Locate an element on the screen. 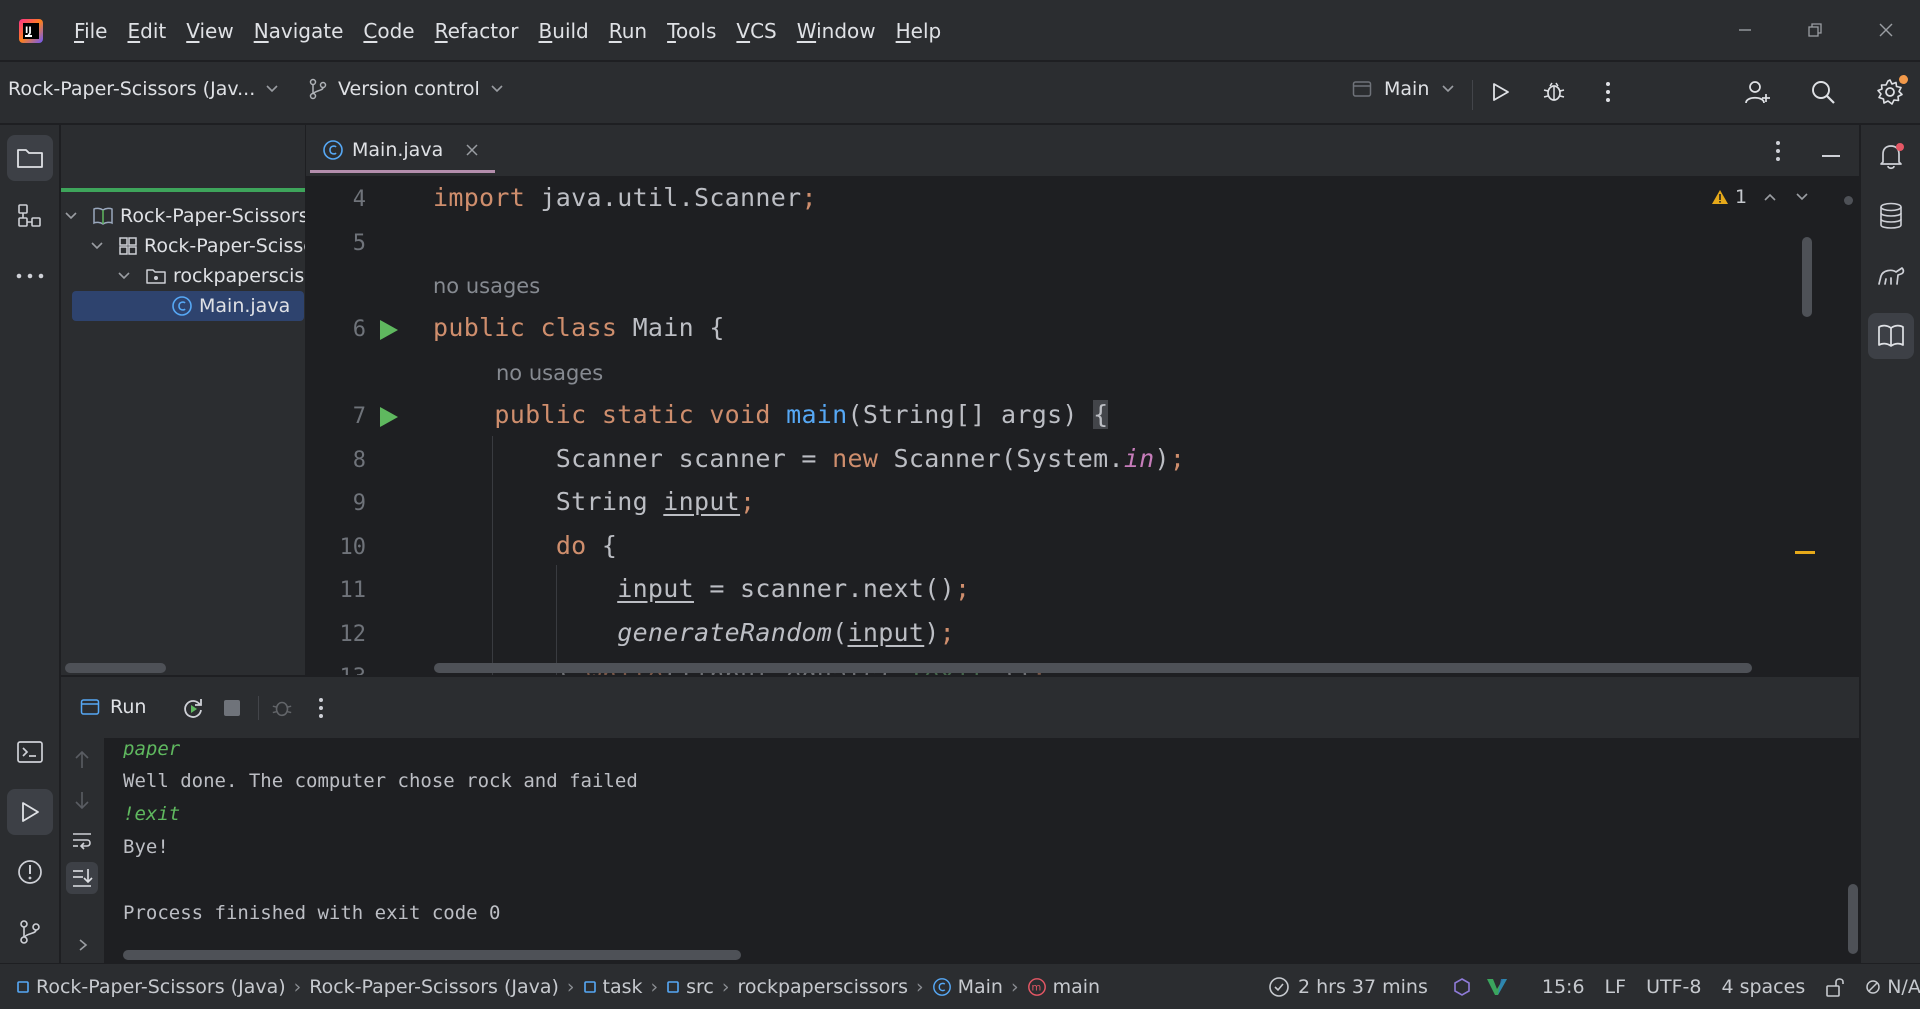  file-encoding: UTF-8 is located at coordinates (1673, 987).